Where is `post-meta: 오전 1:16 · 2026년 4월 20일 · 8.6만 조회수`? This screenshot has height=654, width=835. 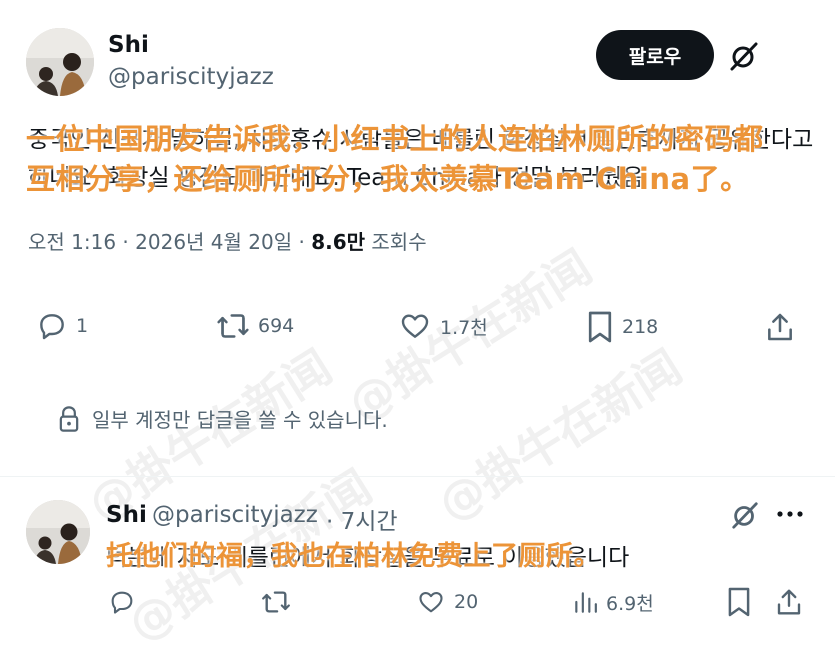 post-meta: 오전 1:16 · 2026년 4월 20일 · 8.6만 조회수 is located at coordinates (227, 240).